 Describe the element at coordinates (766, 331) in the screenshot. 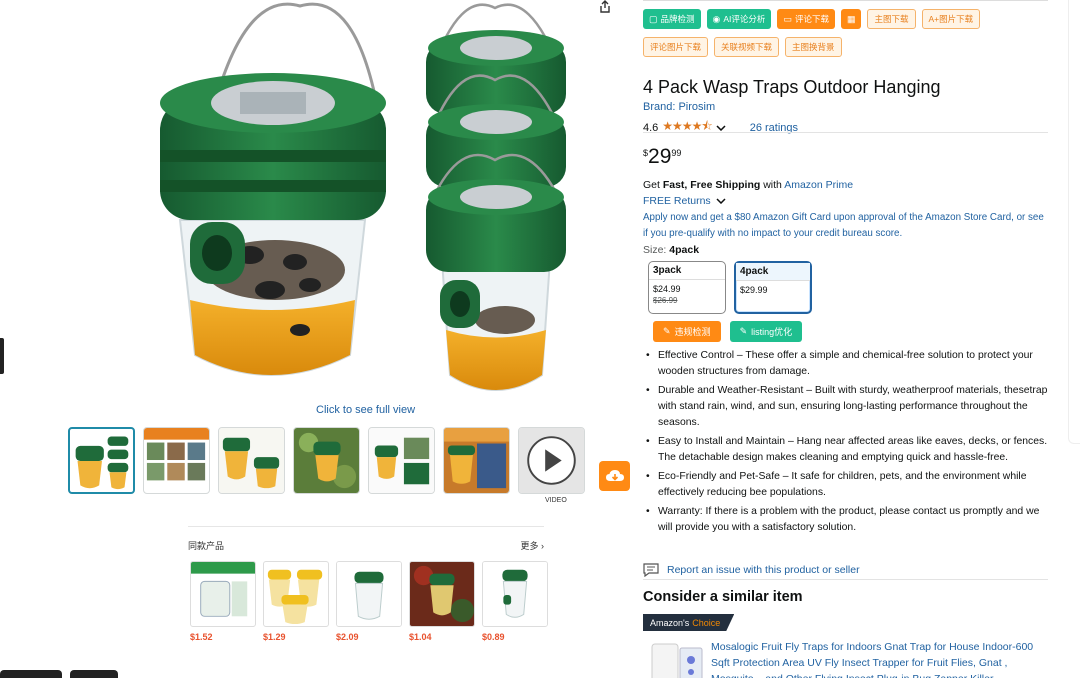

I see `listing-optimize-button: ✎ listing优化` at that location.